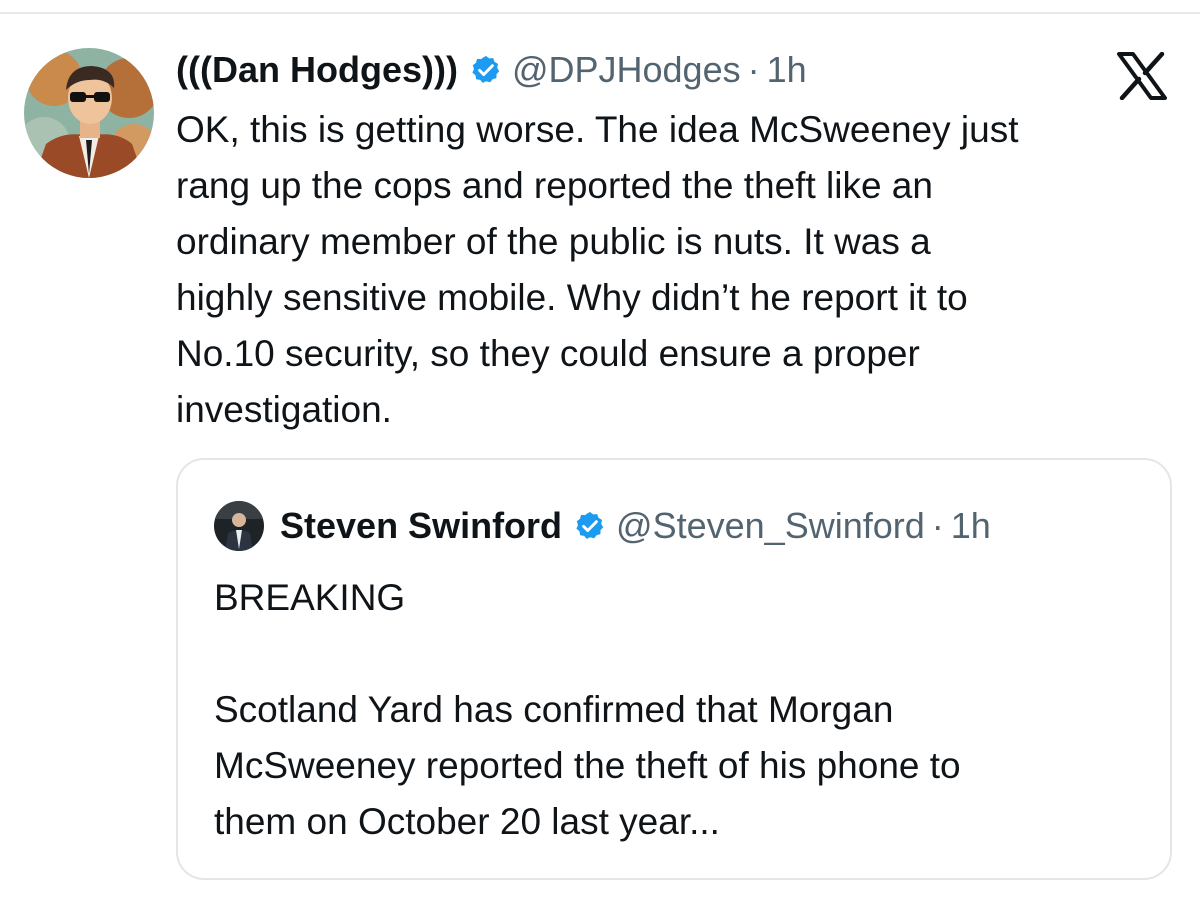 Image resolution: width=1200 pixels, height=899 pixels. Describe the element at coordinates (770, 526) in the screenshot. I see `quoted-author-handle: @Steven_Swinford` at that location.